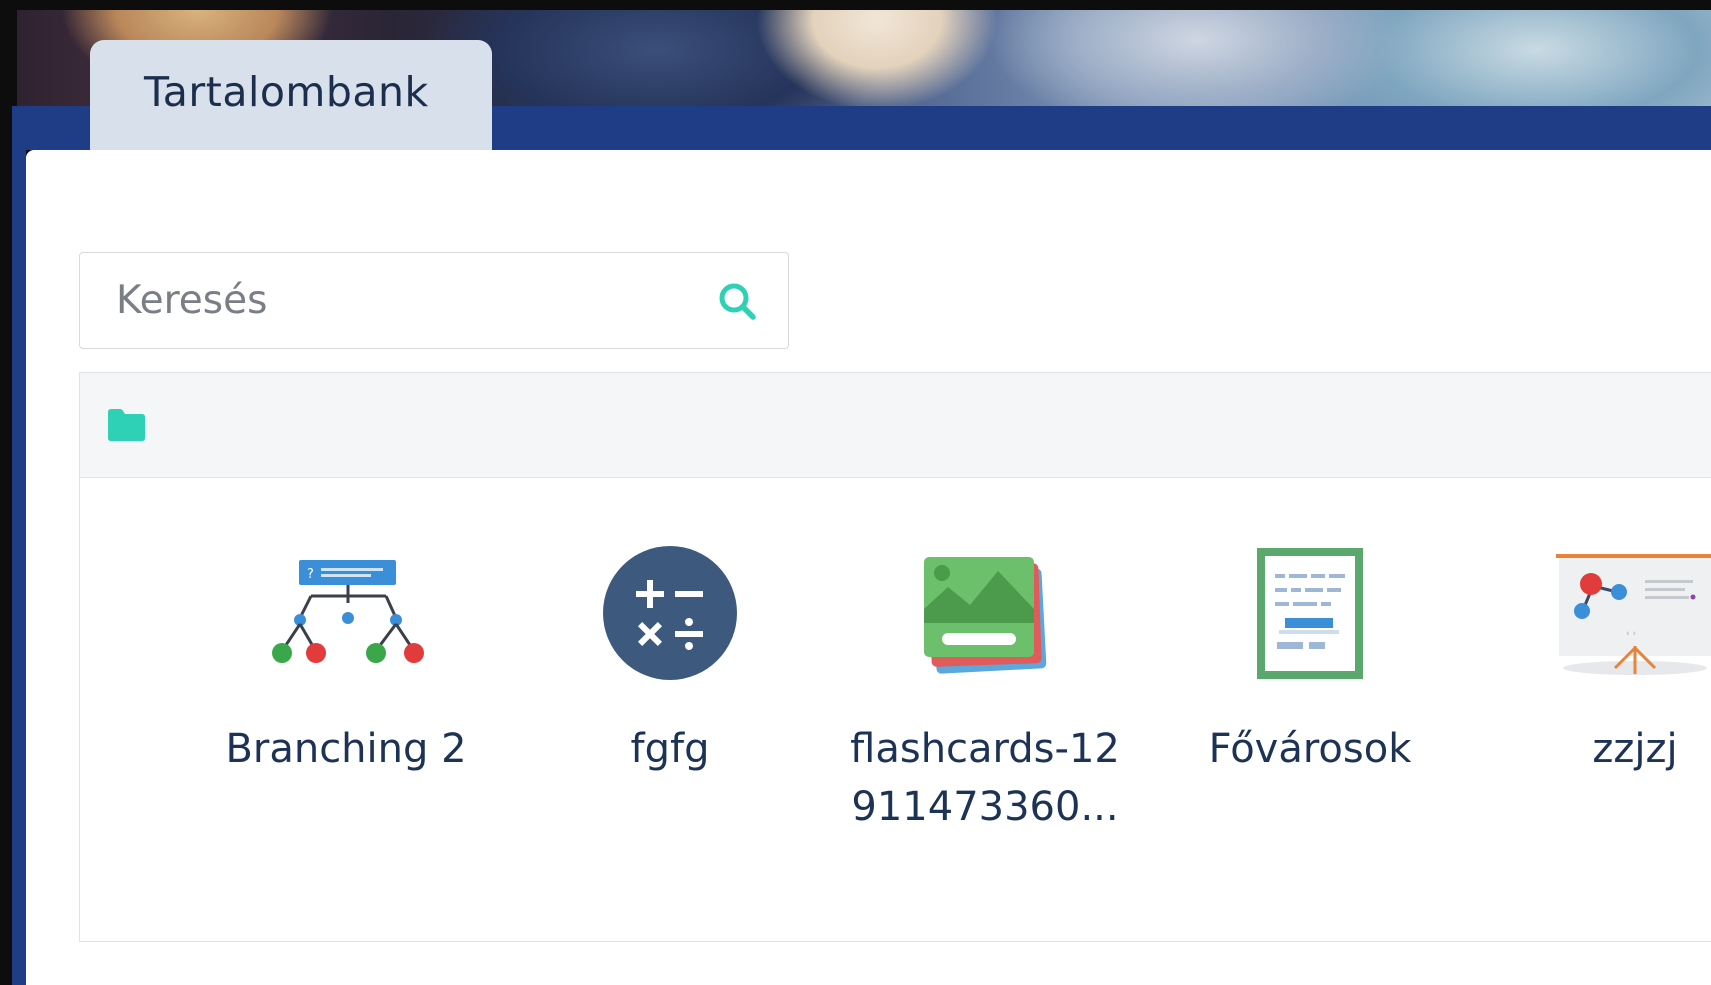  What do you see at coordinates (286, 92) in the screenshot?
I see `tab-label: Tartalombank` at bounding box center [286, 92].